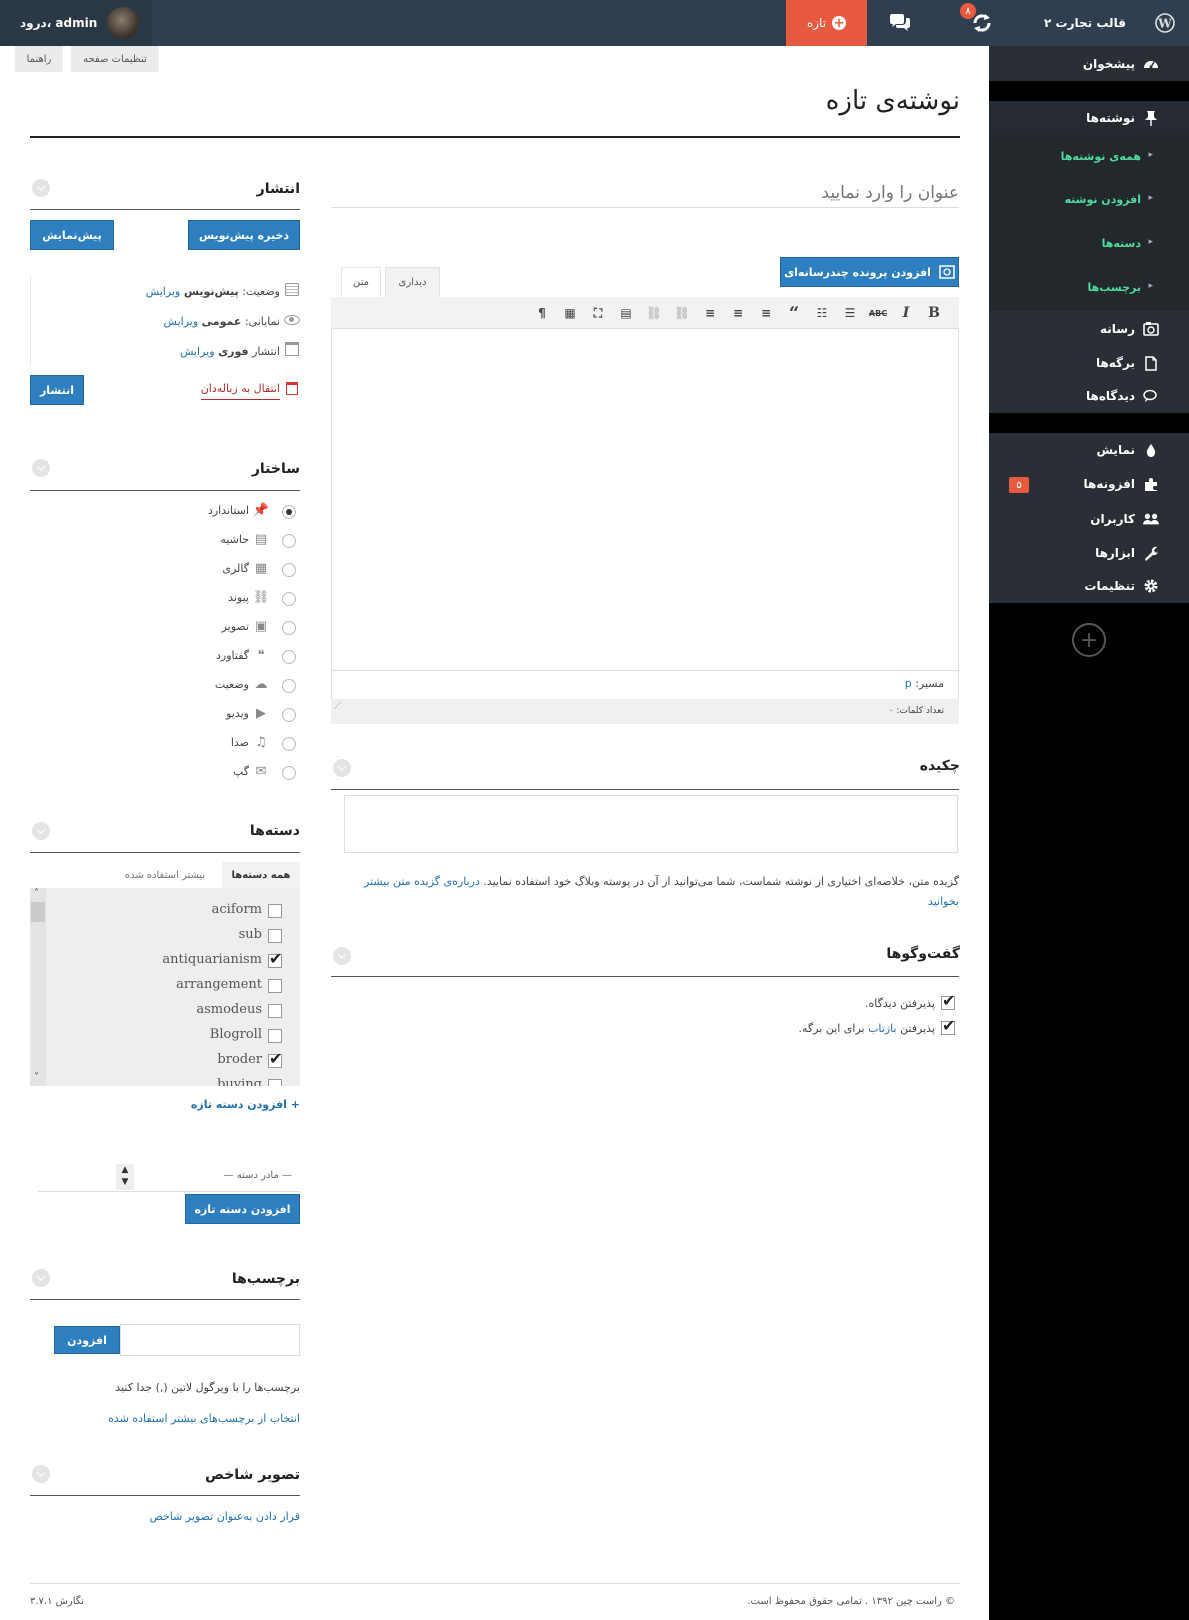  What do you see at coordinates (1089, 243) in the screenshot?
I see `submenu-categories: دسته‌ها` at bounding box center [1089, 243].